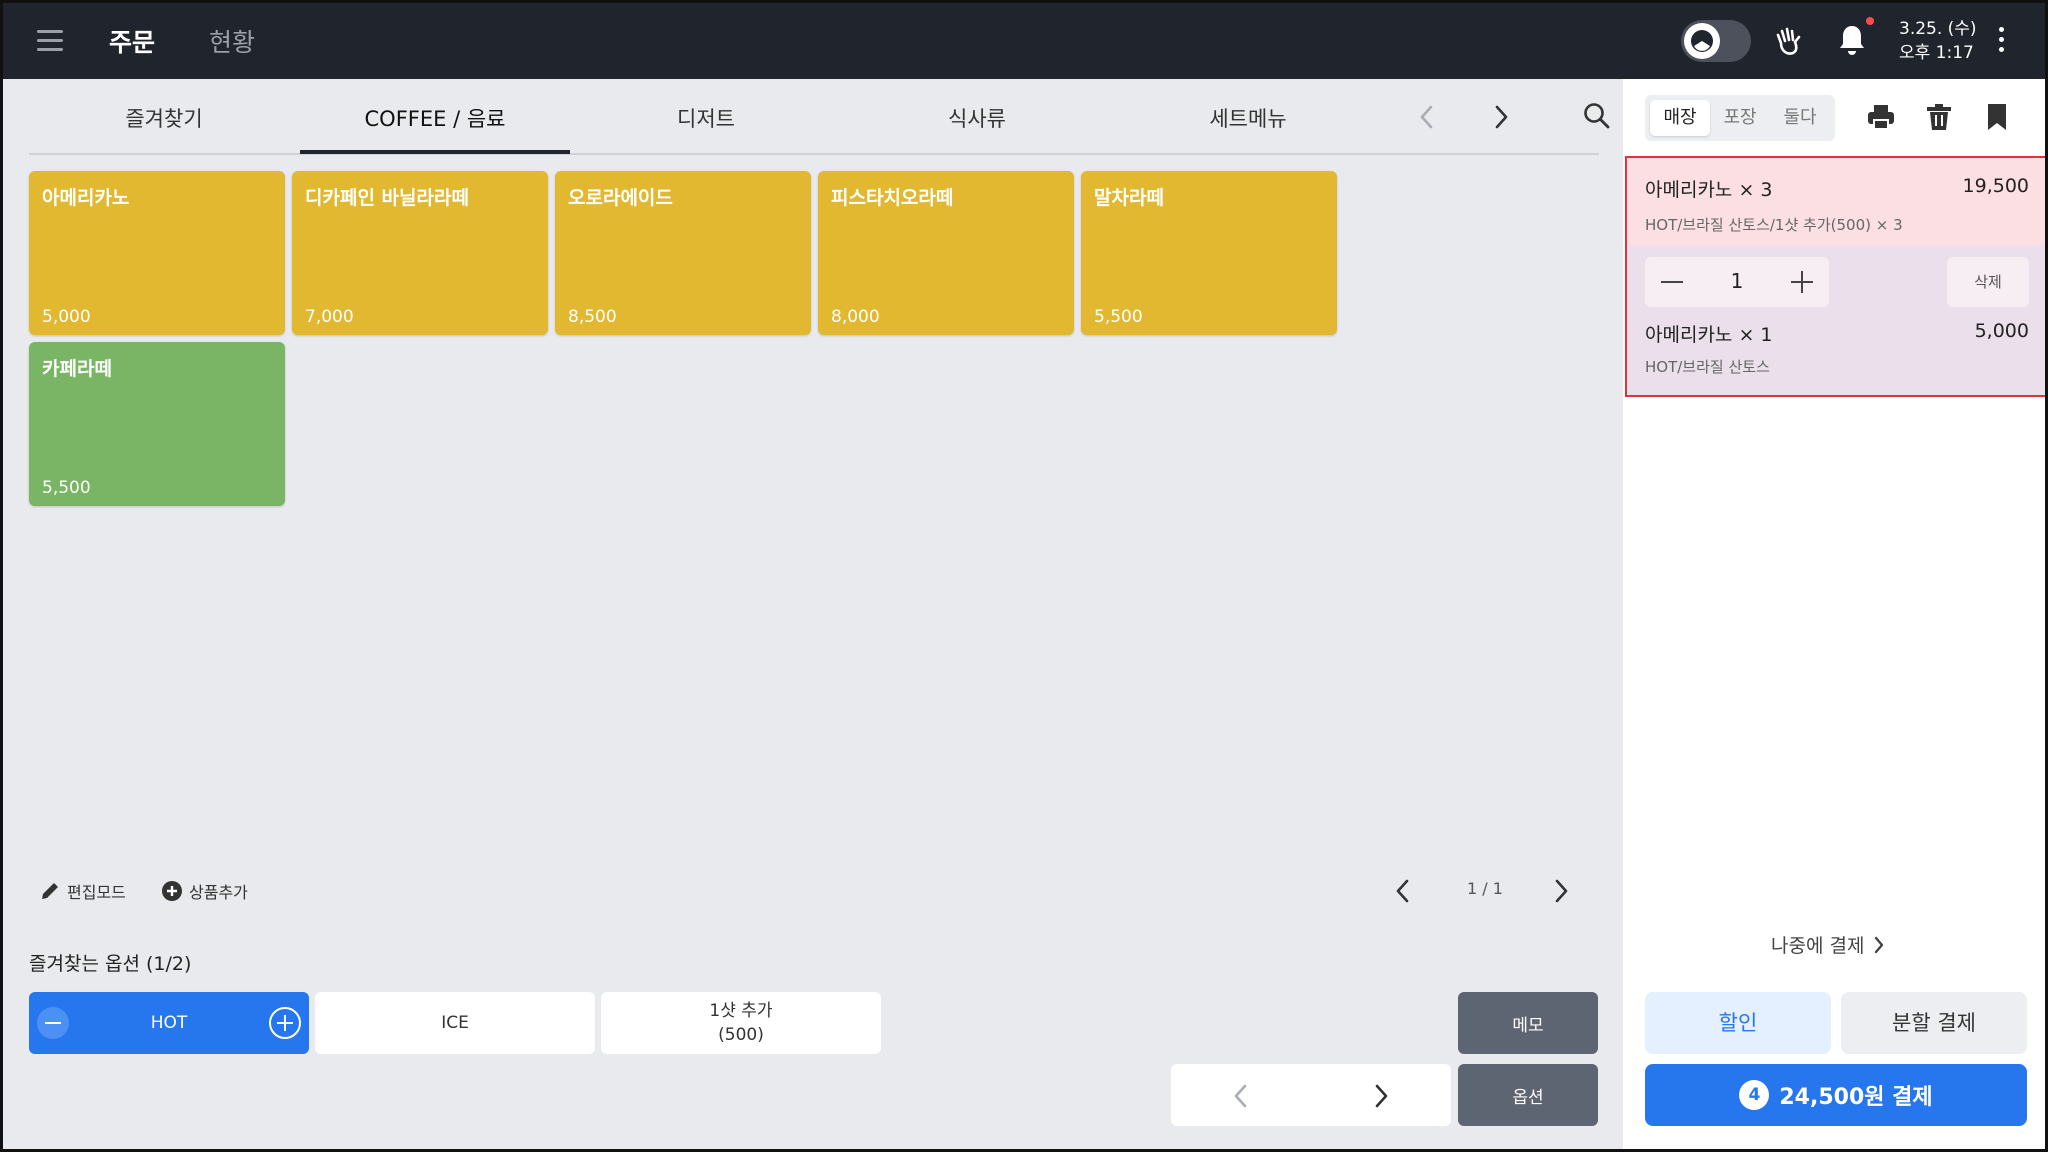 Image resolution: width=2048 pixels, height=1152 pixels. I want to click on pay-later-label: 나중에 결제, so click(1818, 946).